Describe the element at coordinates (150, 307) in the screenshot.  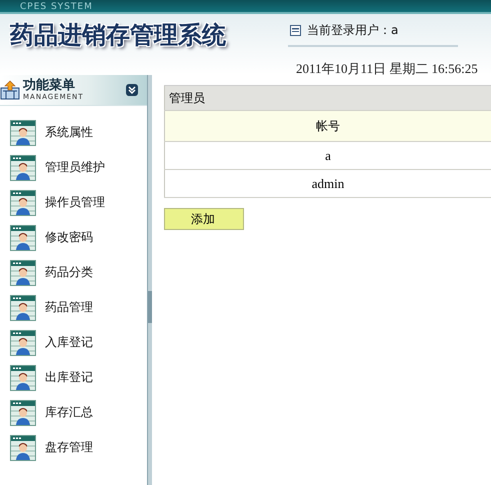
I see `splitter-handle` at that location.